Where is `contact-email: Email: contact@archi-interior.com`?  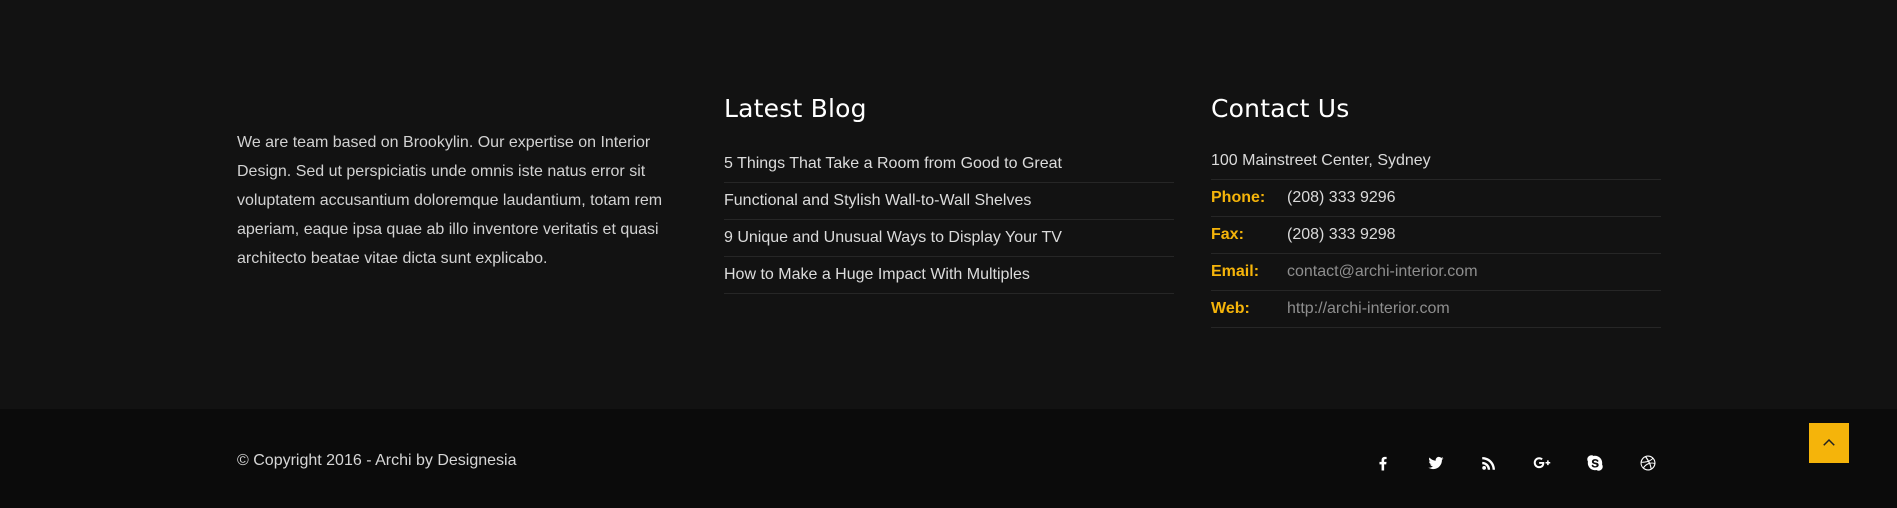
contact-email: Email: contact@archi-interior.com is located at coordinates (1436, 272).